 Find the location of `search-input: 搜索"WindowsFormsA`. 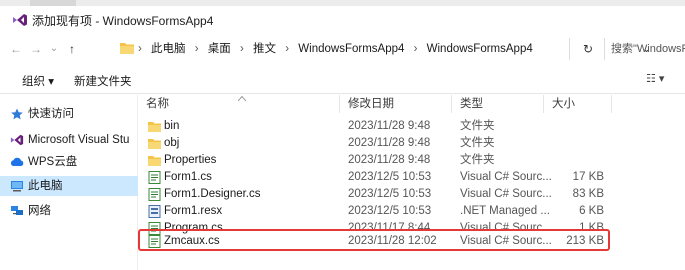

search-input: 搜索"WindowsFormsA is located at coordinates (644, 49).